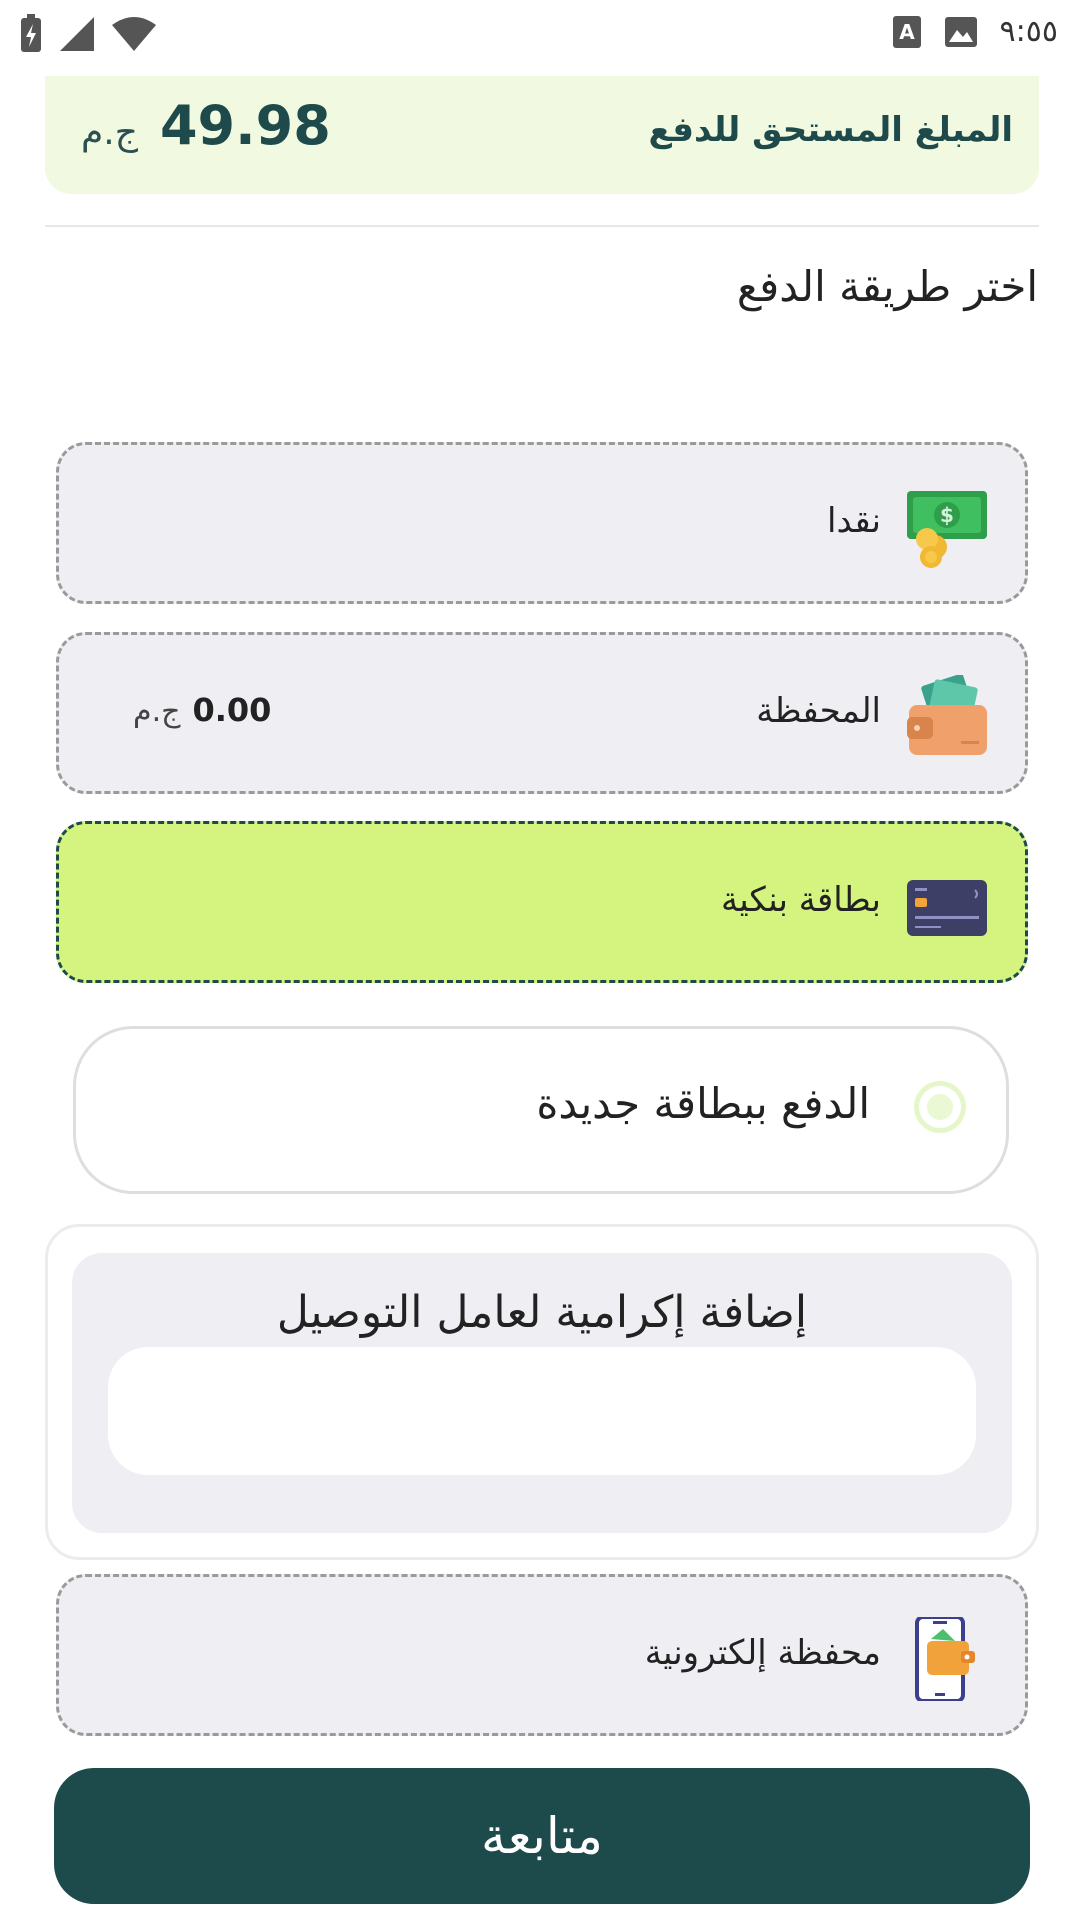 The width and height of the screenshot is (1080, 1920). I want to click on amount-due-label: المبلغ المستحق للدفع, so click(831, 130).